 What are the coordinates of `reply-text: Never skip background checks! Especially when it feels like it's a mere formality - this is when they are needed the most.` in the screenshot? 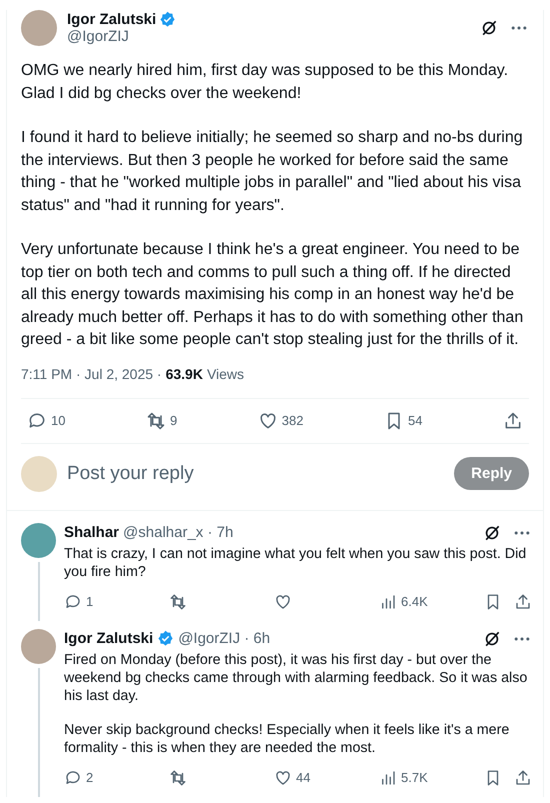 It's located at (287, 738).